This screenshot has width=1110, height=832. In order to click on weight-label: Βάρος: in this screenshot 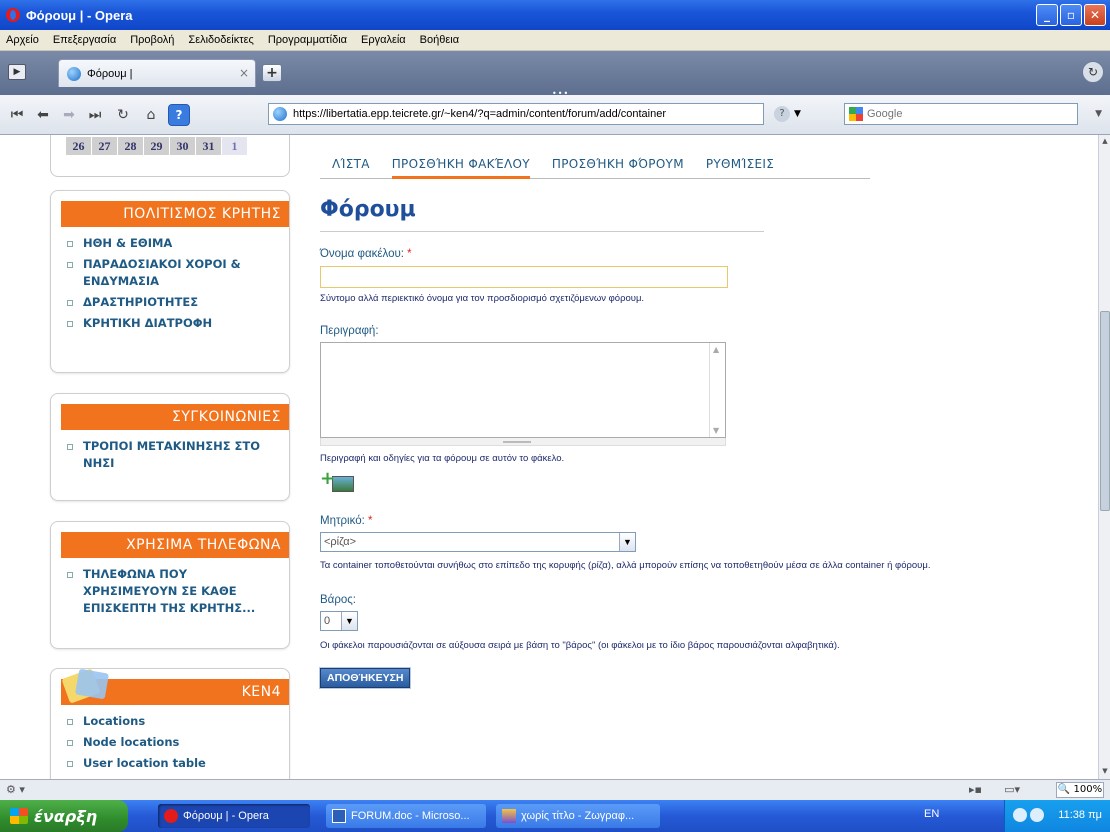, I will do `click(338, 600)`.